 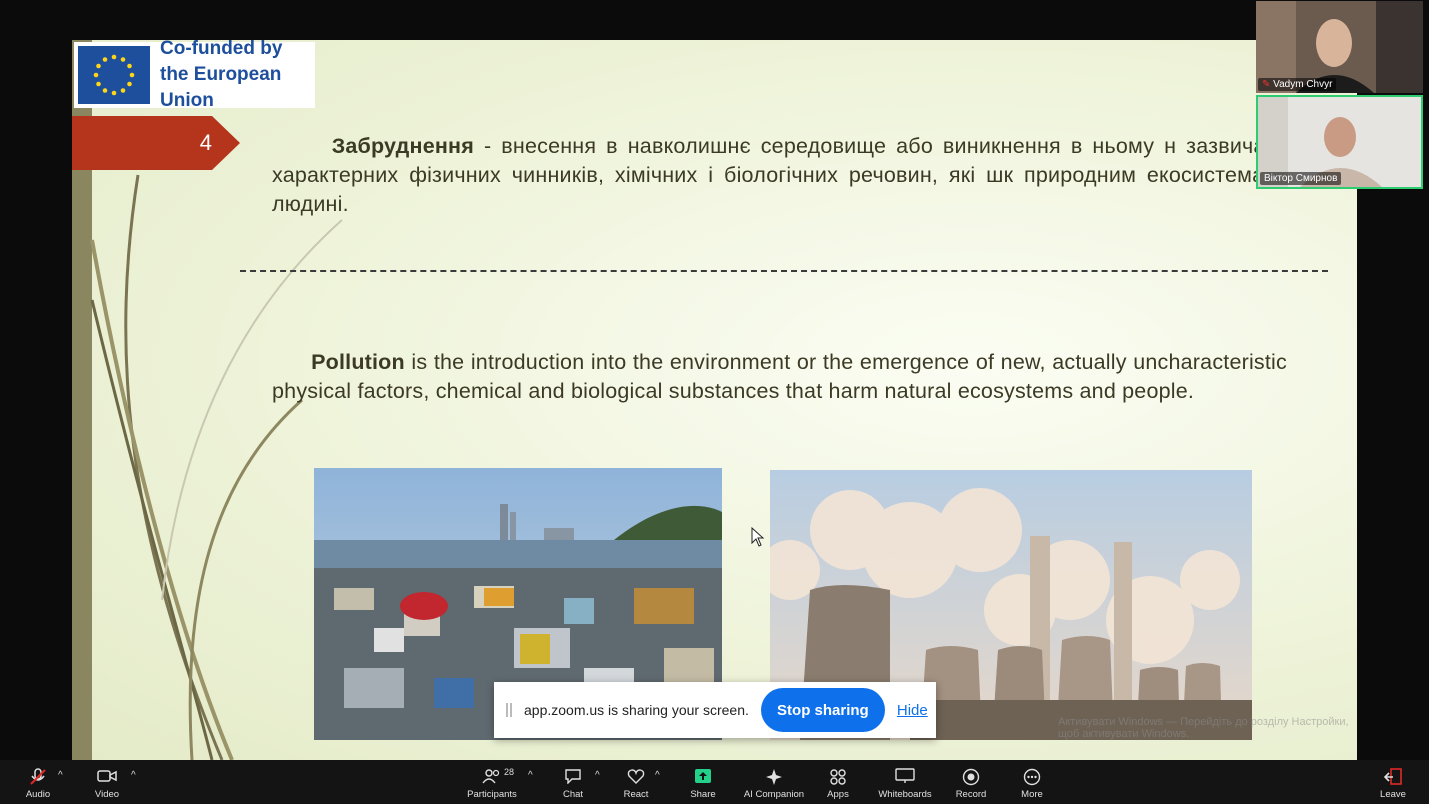 What do you see at coordinates (1392, 776) in the screenshot?
I see `leave-door-icon` at bounding box center [1392, 776].